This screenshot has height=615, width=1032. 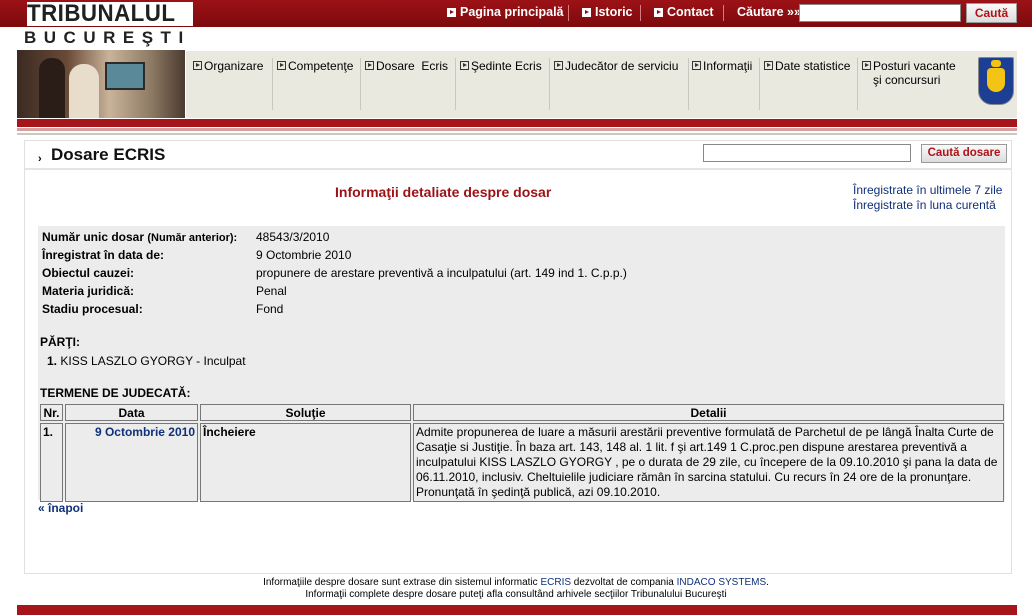 What do you see at coordinates (616, 66) in the screenshot?
I see `menu-judecator-serviciu: Judecător de serviciu` at bounding box center [616, 66].